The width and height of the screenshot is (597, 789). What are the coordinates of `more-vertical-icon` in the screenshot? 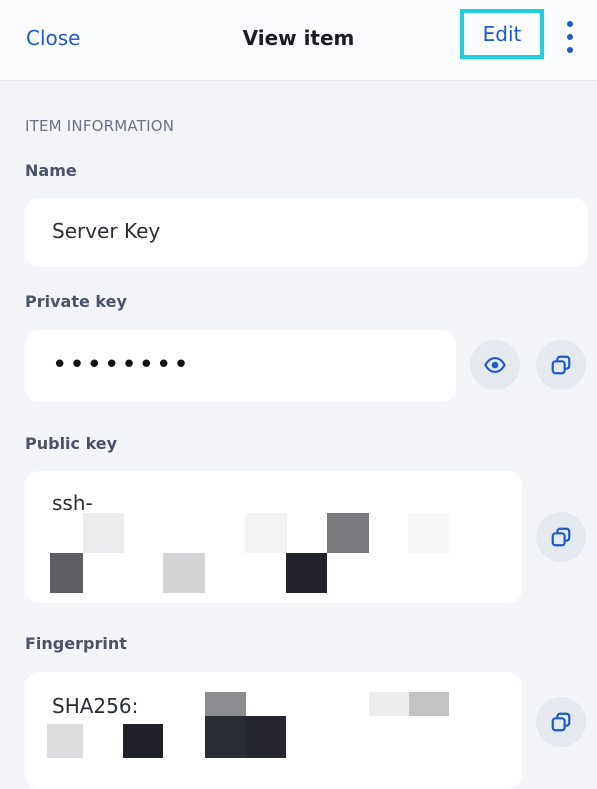 It's located at (570, 37).